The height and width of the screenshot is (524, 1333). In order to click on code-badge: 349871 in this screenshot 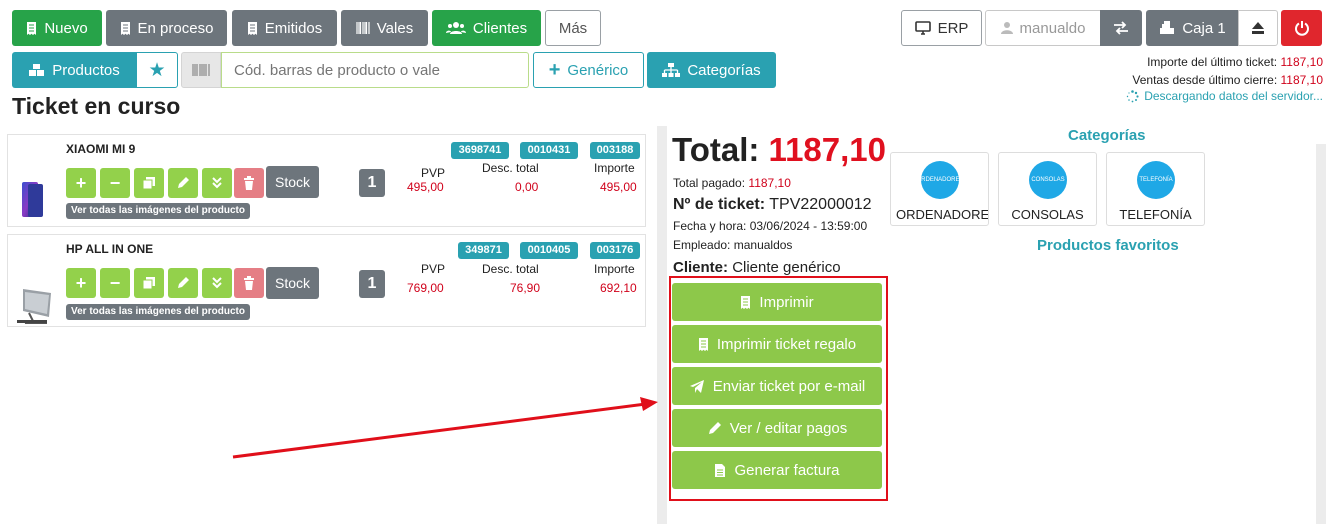, I will do `click(483, 250)`.